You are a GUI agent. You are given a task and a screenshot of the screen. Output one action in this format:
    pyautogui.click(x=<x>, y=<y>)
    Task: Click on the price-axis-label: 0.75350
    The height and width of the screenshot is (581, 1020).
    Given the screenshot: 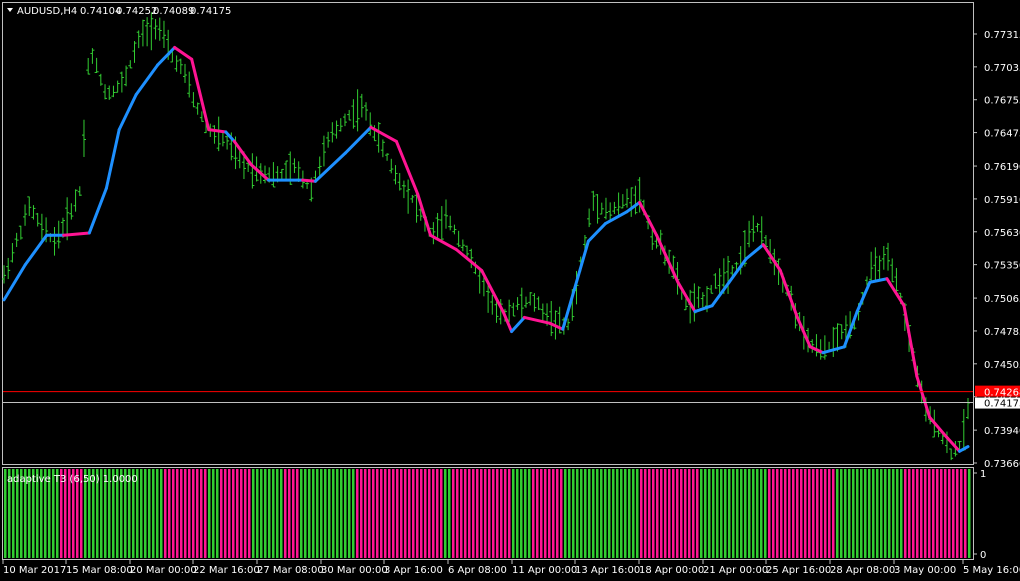 What is the action you would take?
    pyautogui.click(x=1002, y=266)
    